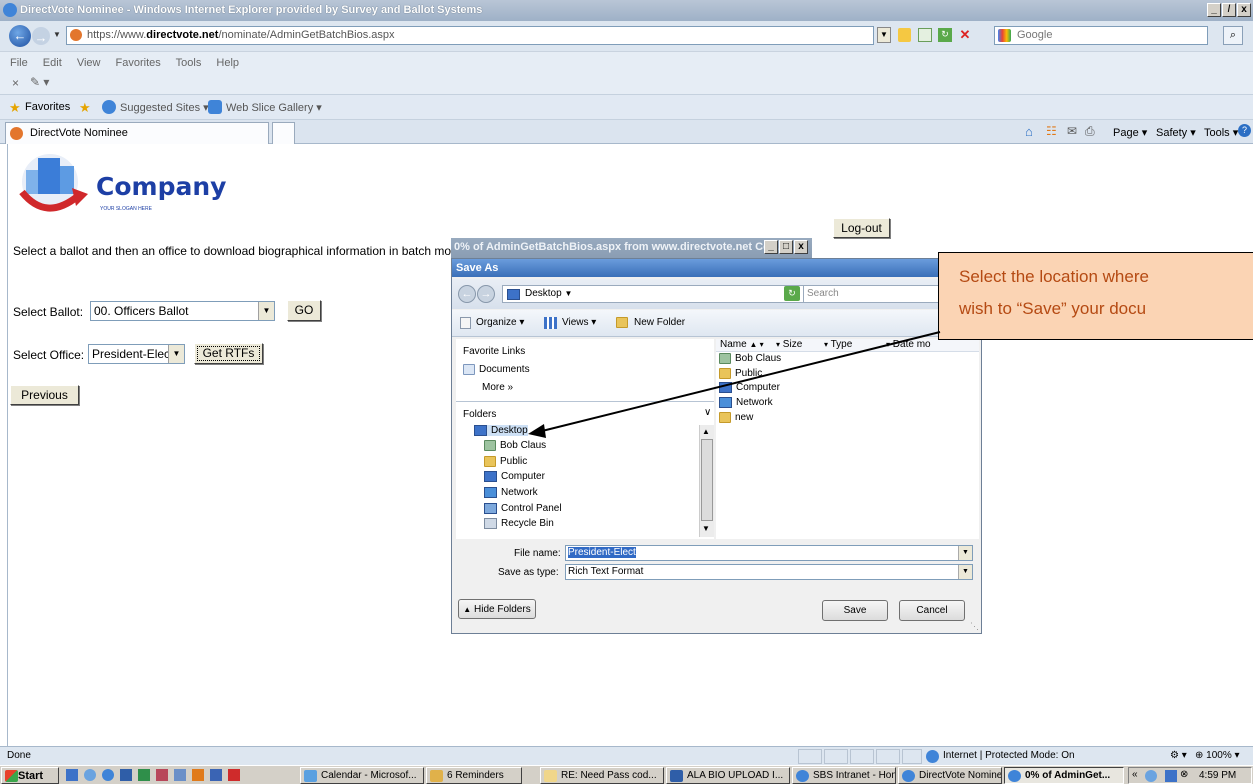 Image resolution: width=1253 pixels, height=784 pixels. What do you see at coordinates (1217, 755) in the screenshot?
I see `zoom-level: ⊕ 100% ▾` at bounding box center [1217, 755].